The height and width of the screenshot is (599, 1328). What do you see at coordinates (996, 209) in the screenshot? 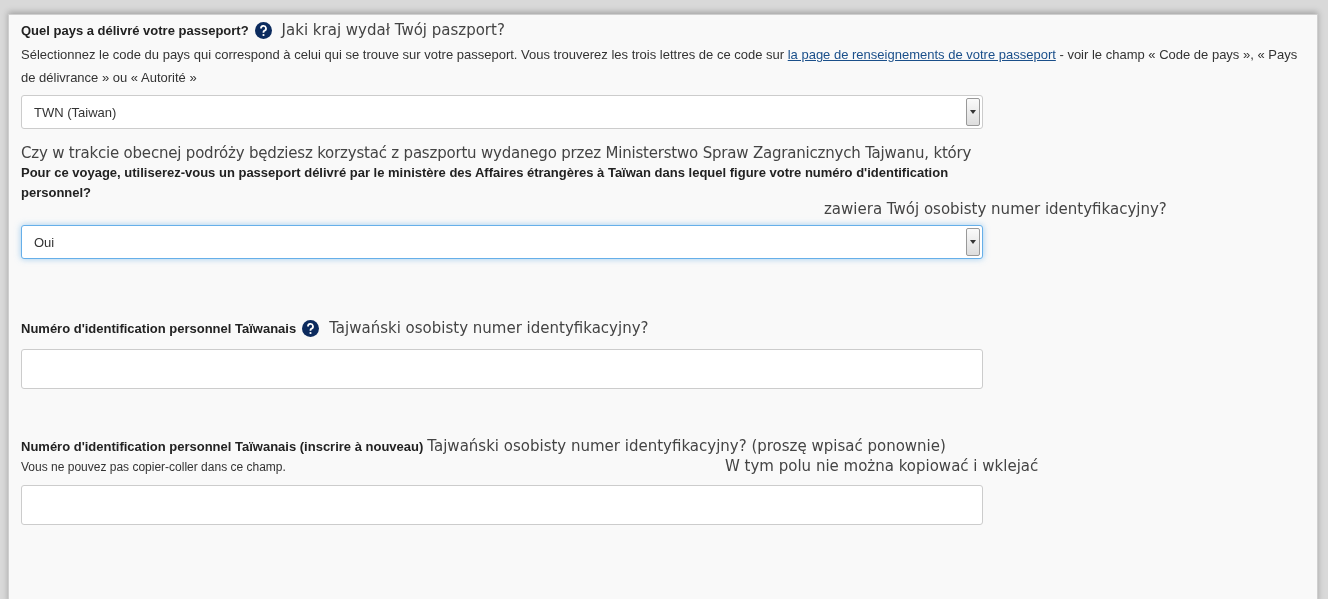
I see `translation-text: zawiera Twój osobisty numer identyfikacyjny?` at bounding box center [996, 209].